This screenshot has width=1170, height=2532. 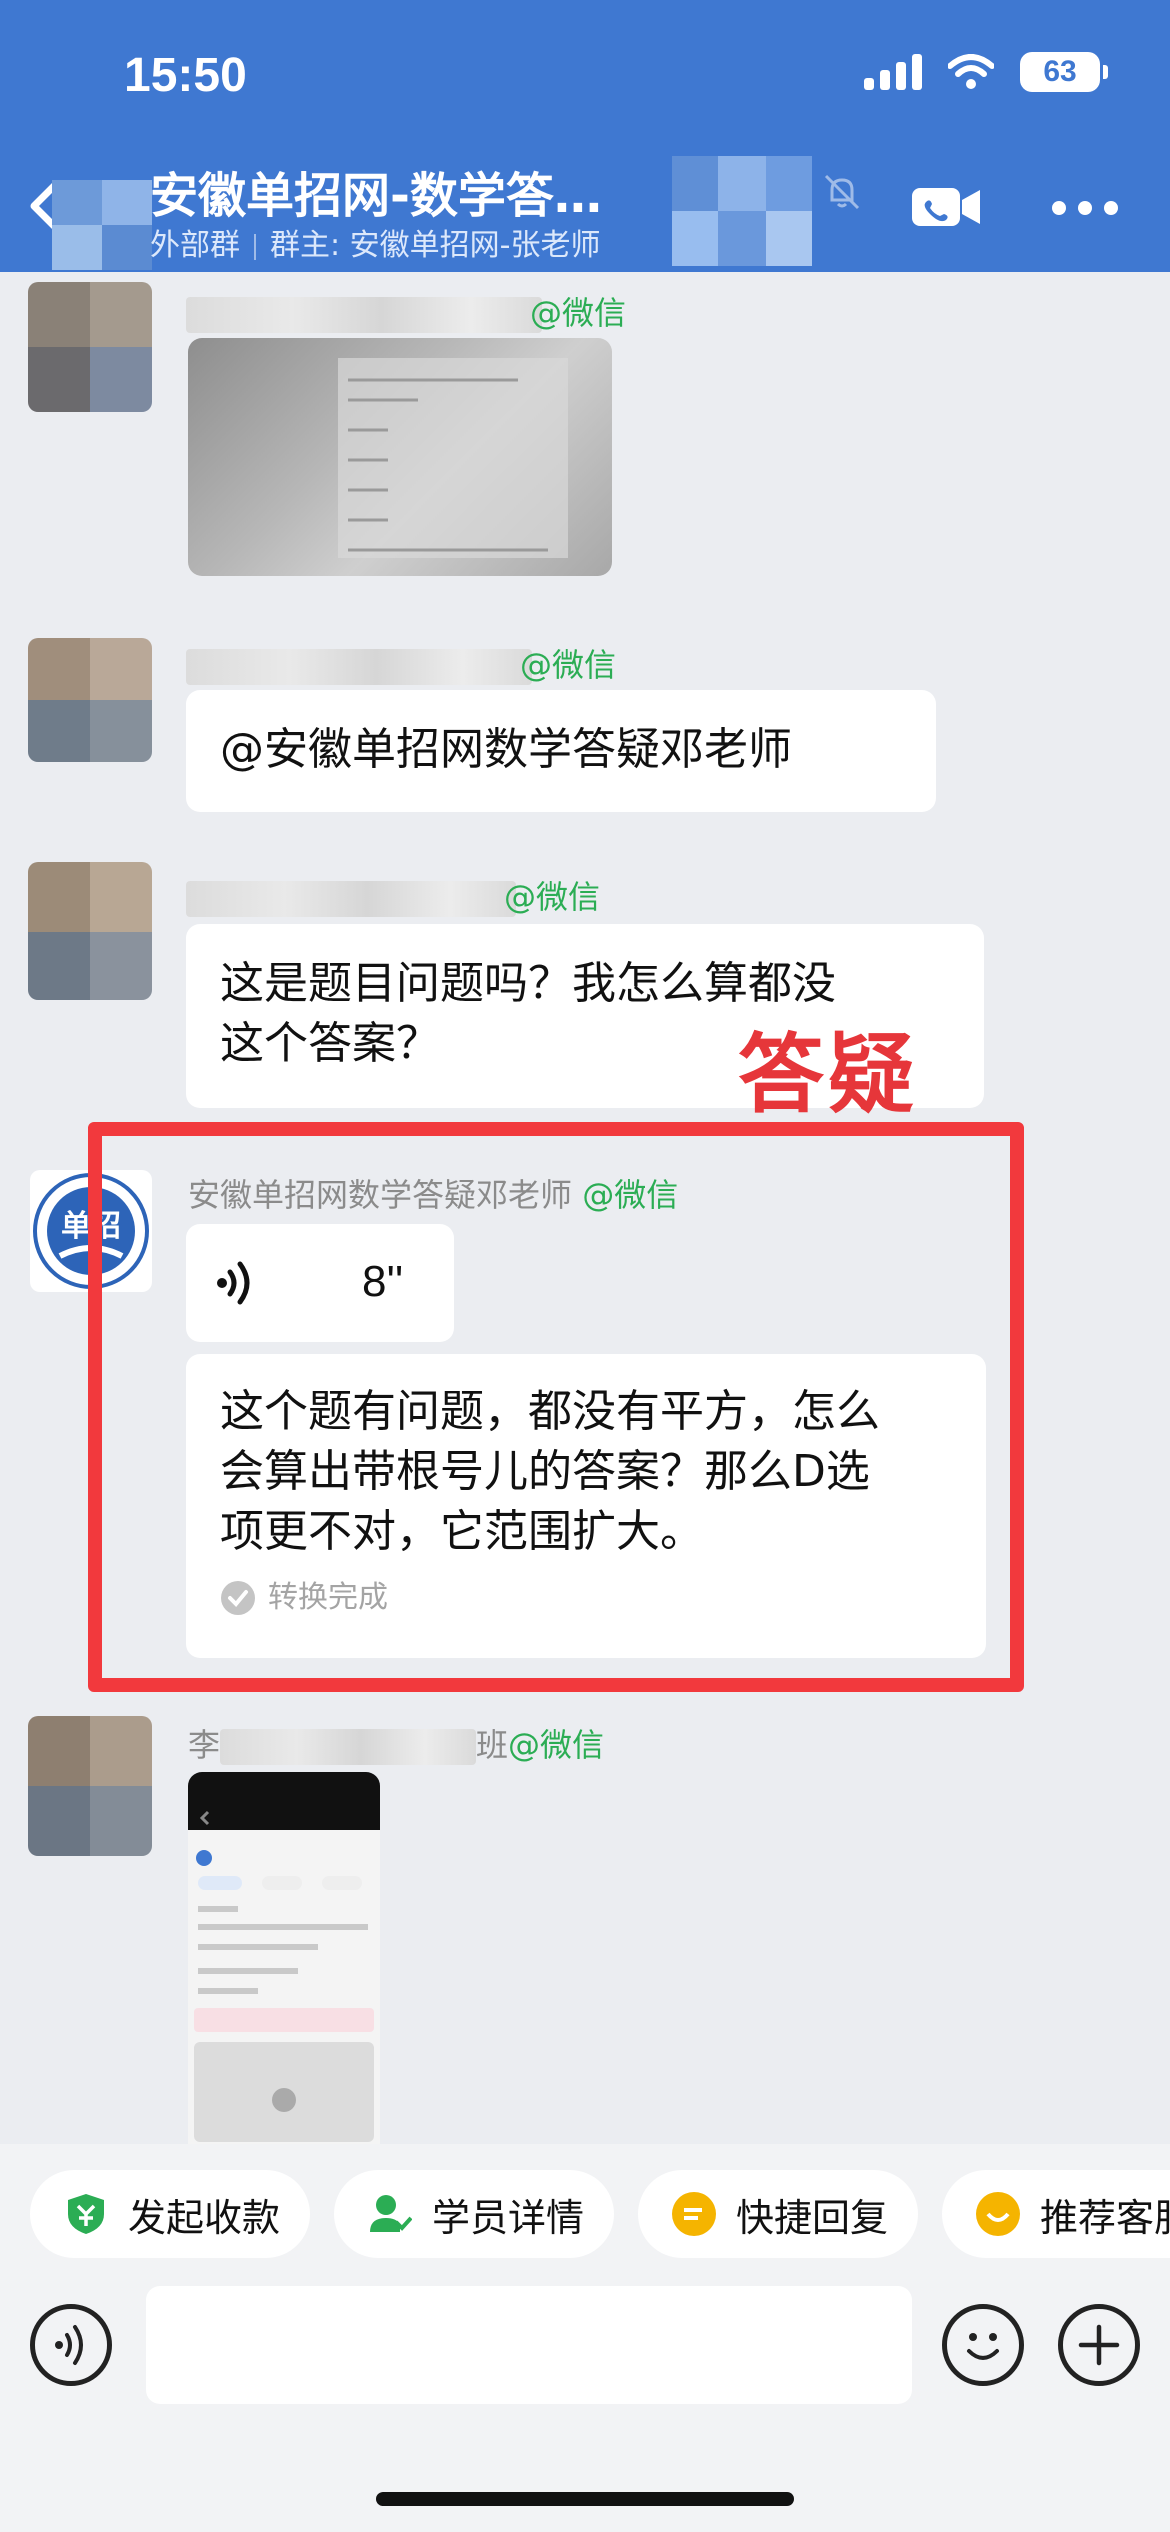 What do you see at coordinates (204, 2217) in the screenshot?
I see `chip-label: 发起收款` at bounding box center [204, 2217].